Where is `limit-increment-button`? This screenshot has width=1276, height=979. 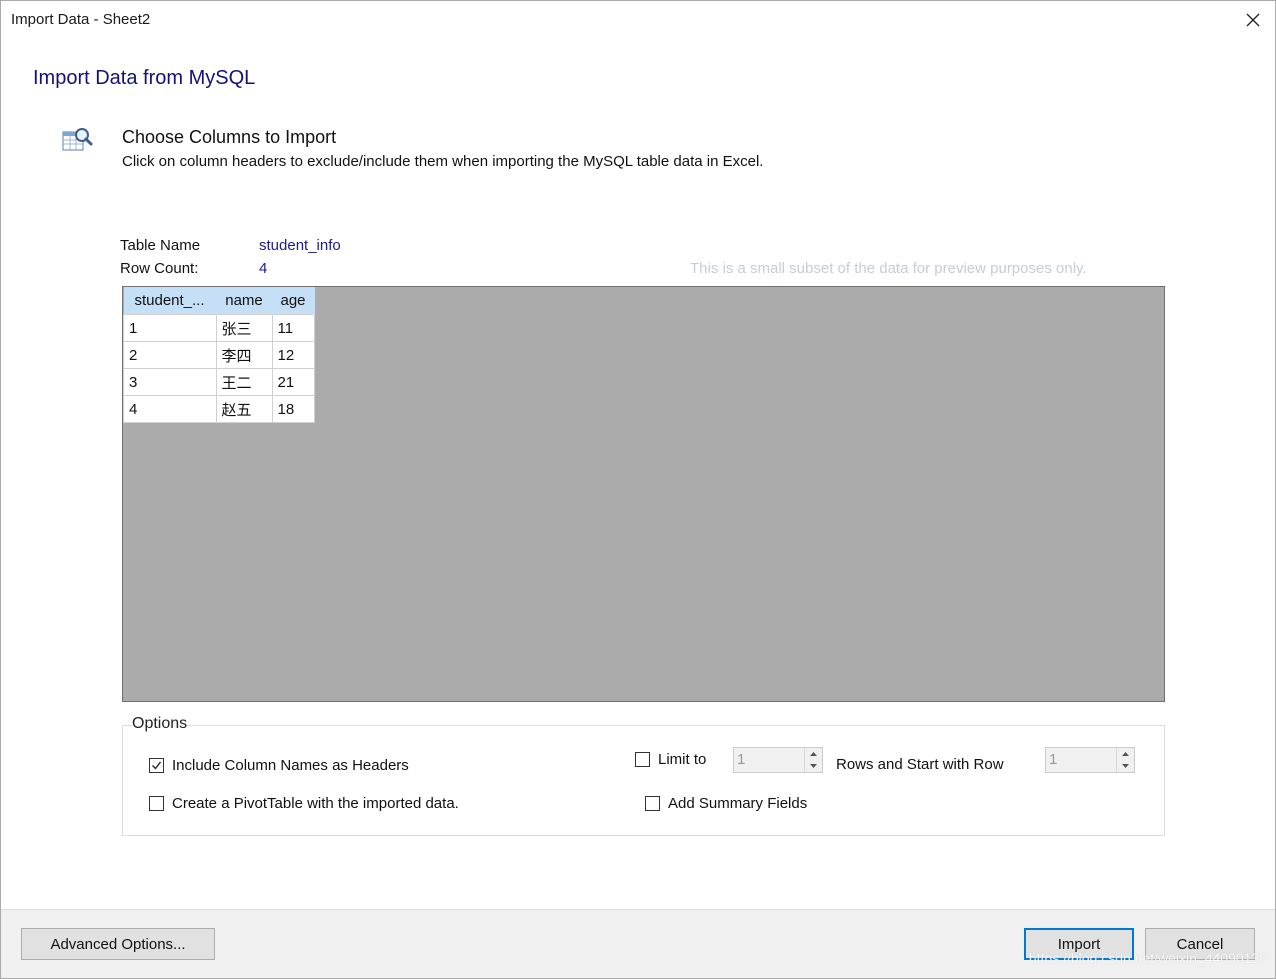
limit-increment-button is located at coordinates (813, 754).